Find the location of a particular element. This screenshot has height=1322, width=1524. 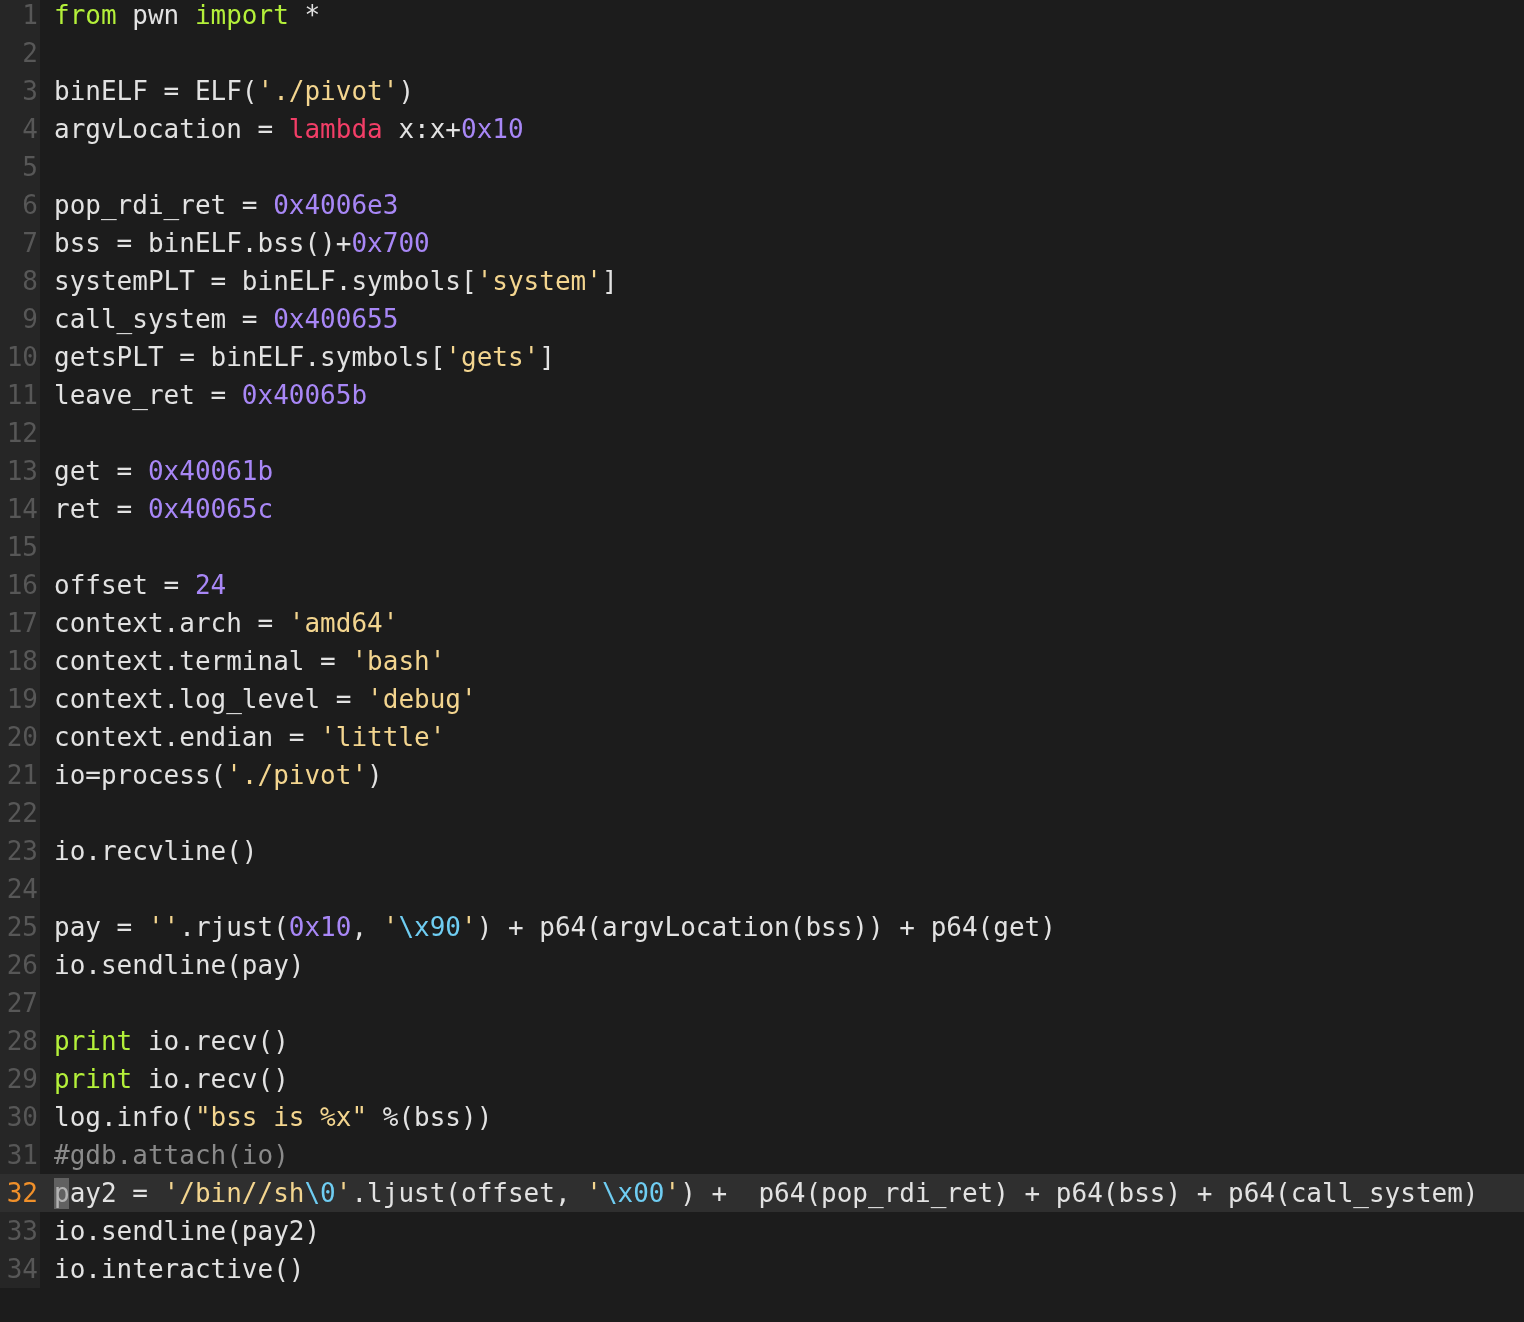

code-line: io.sendline(pay2) is located at coordinates (187, 1231).